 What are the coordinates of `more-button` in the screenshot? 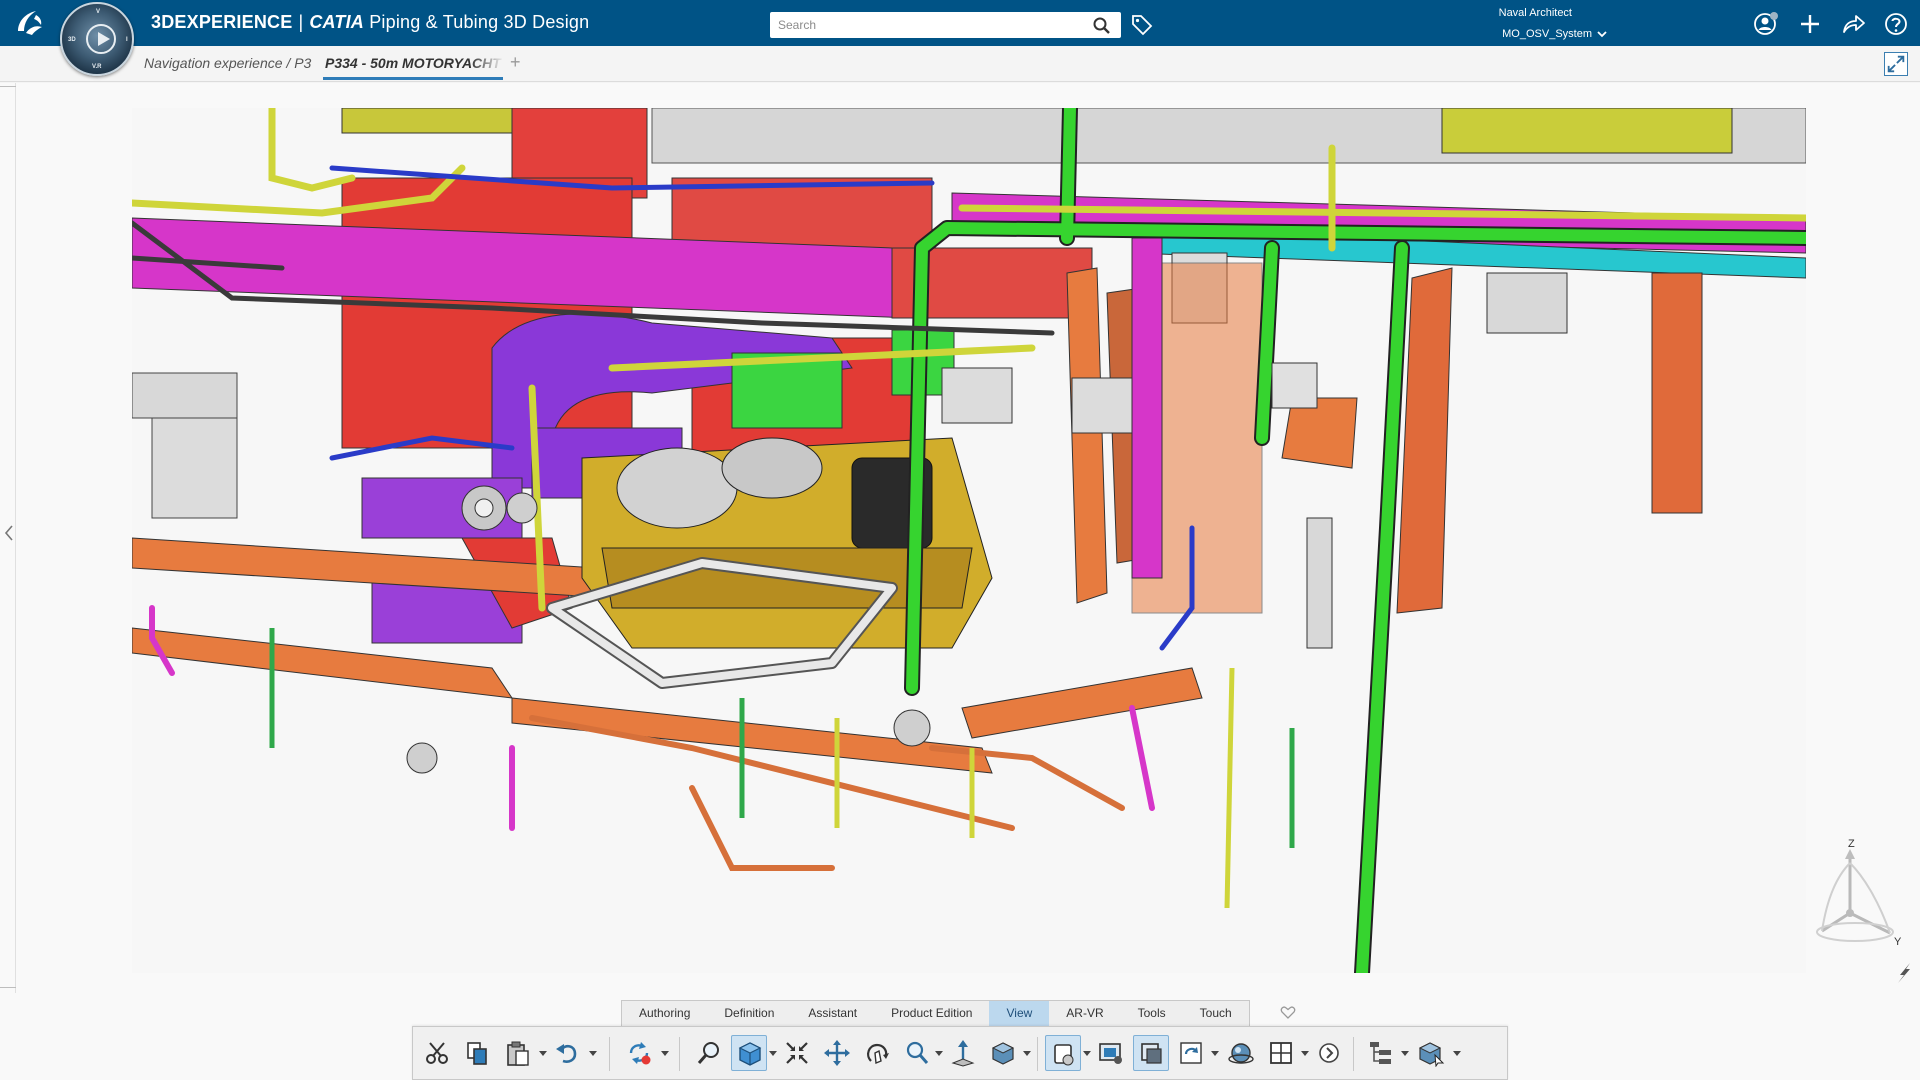 It's located at (1329, 1053).